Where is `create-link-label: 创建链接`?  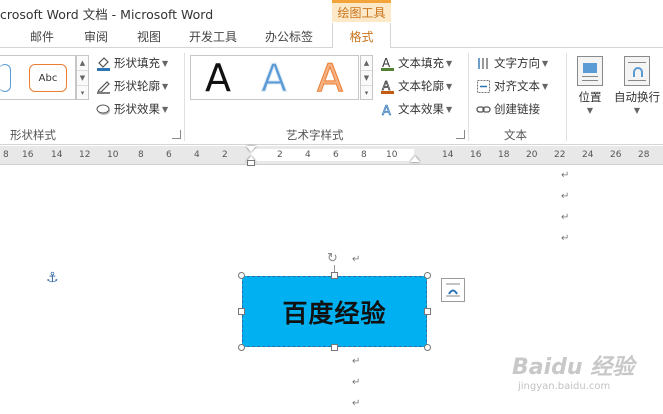
create-link-label: 创建链接 is located at coordinates (517, 109).